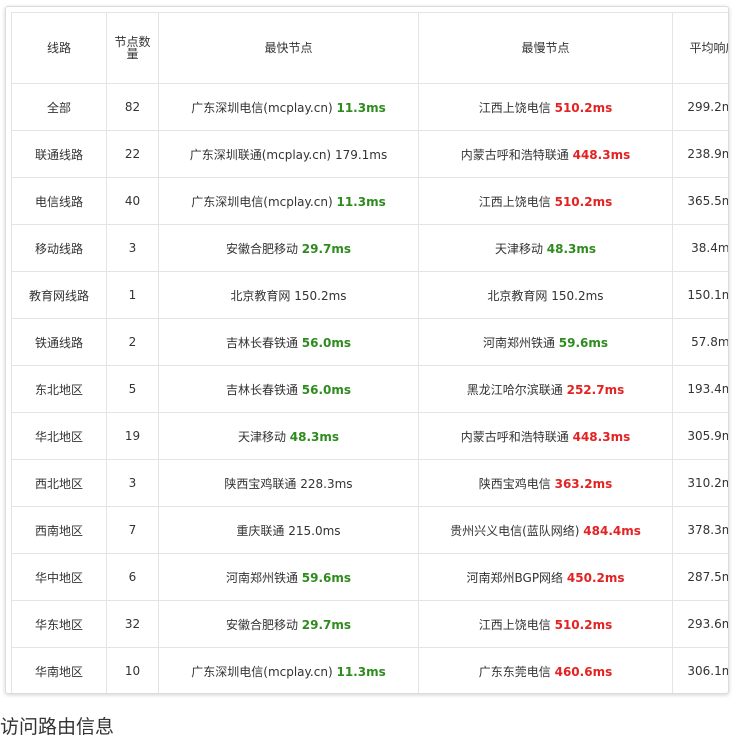 This screenshot has height=739, width=743. I want to click on line-name: 华东地区, so click(58, 624).